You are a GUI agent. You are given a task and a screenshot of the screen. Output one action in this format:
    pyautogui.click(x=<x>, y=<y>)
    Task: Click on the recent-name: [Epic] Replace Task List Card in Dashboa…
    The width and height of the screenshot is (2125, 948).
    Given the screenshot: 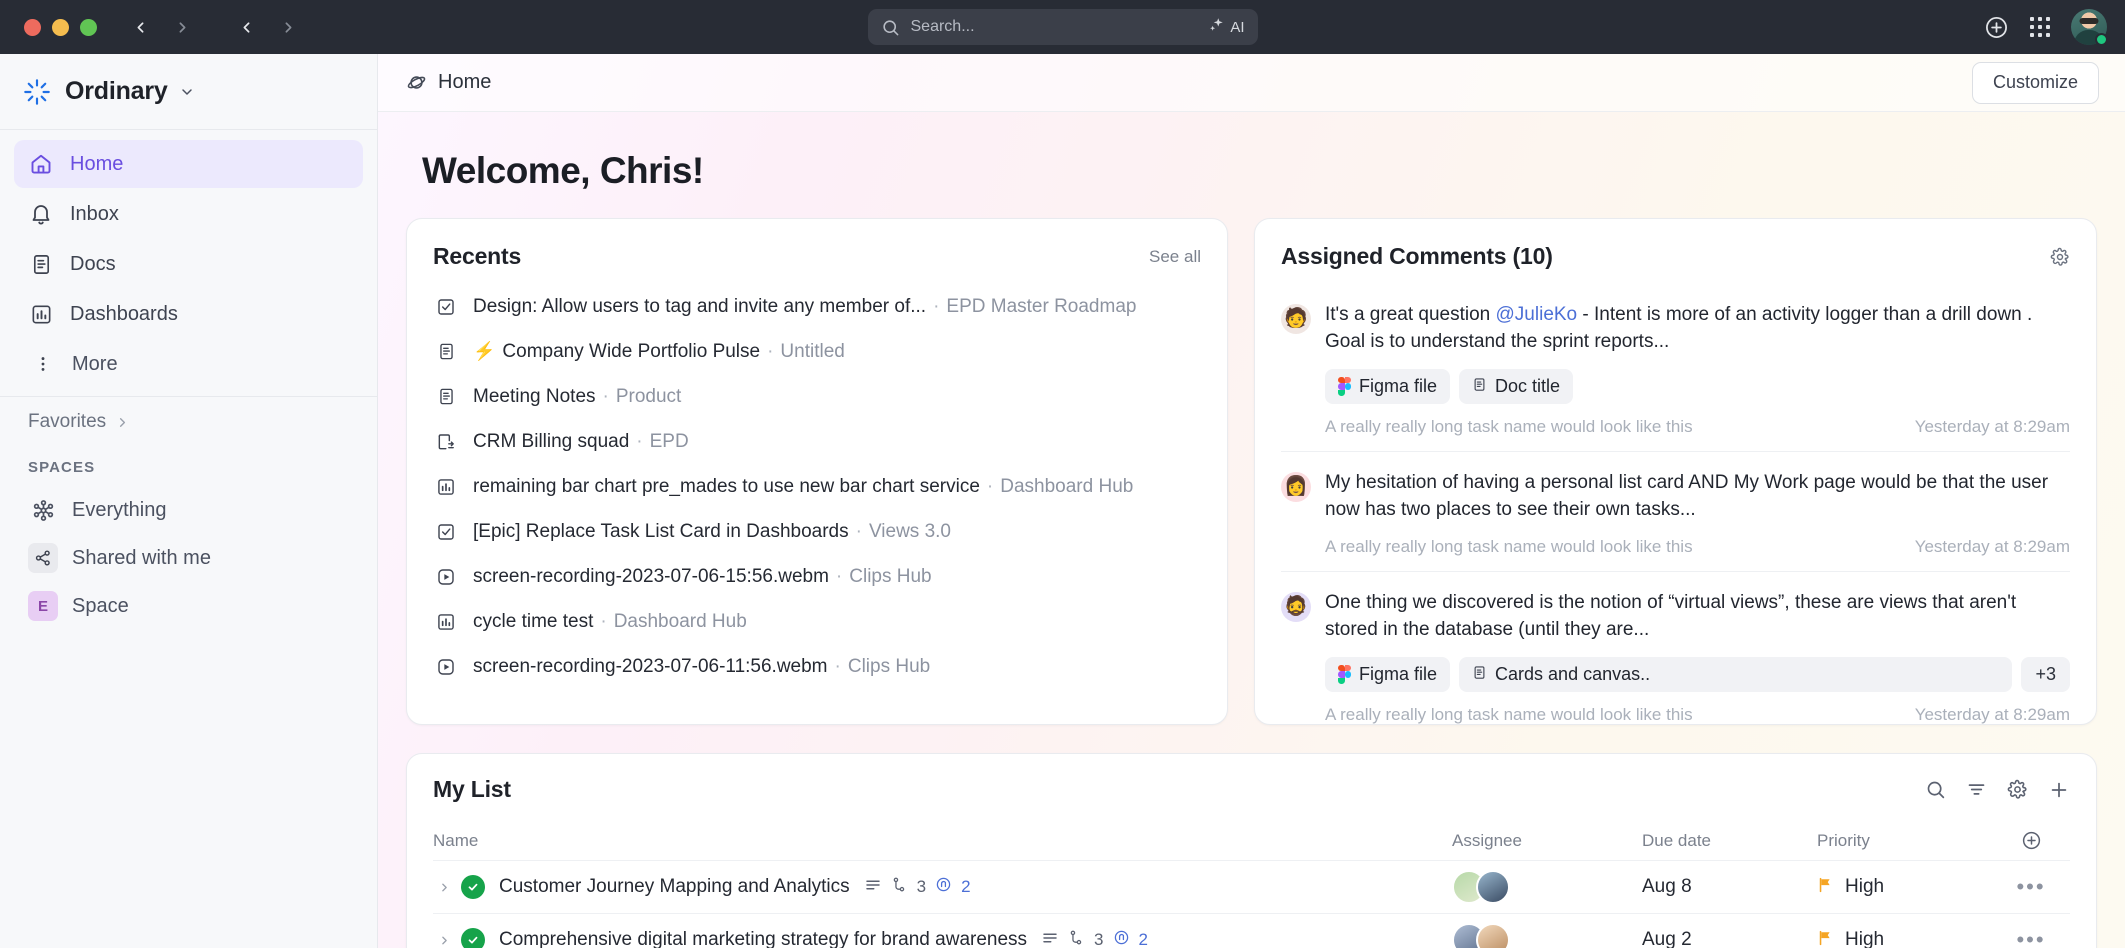 What is the action you would take?
    pyautogui.click(x=661, y=531)
    